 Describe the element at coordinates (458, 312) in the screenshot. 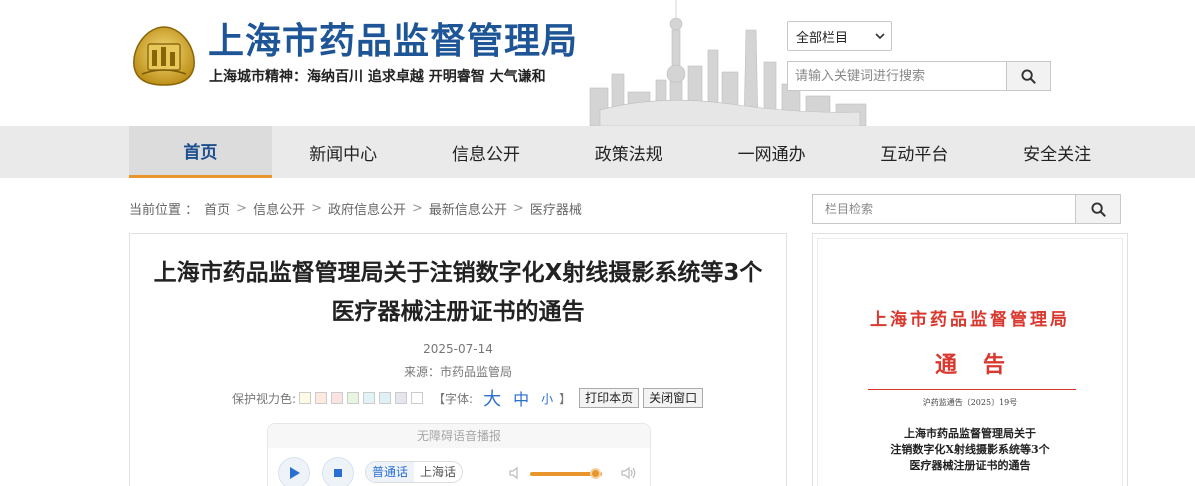

I see `article-title-line: 医疗器械注册证书的通告` at that location.